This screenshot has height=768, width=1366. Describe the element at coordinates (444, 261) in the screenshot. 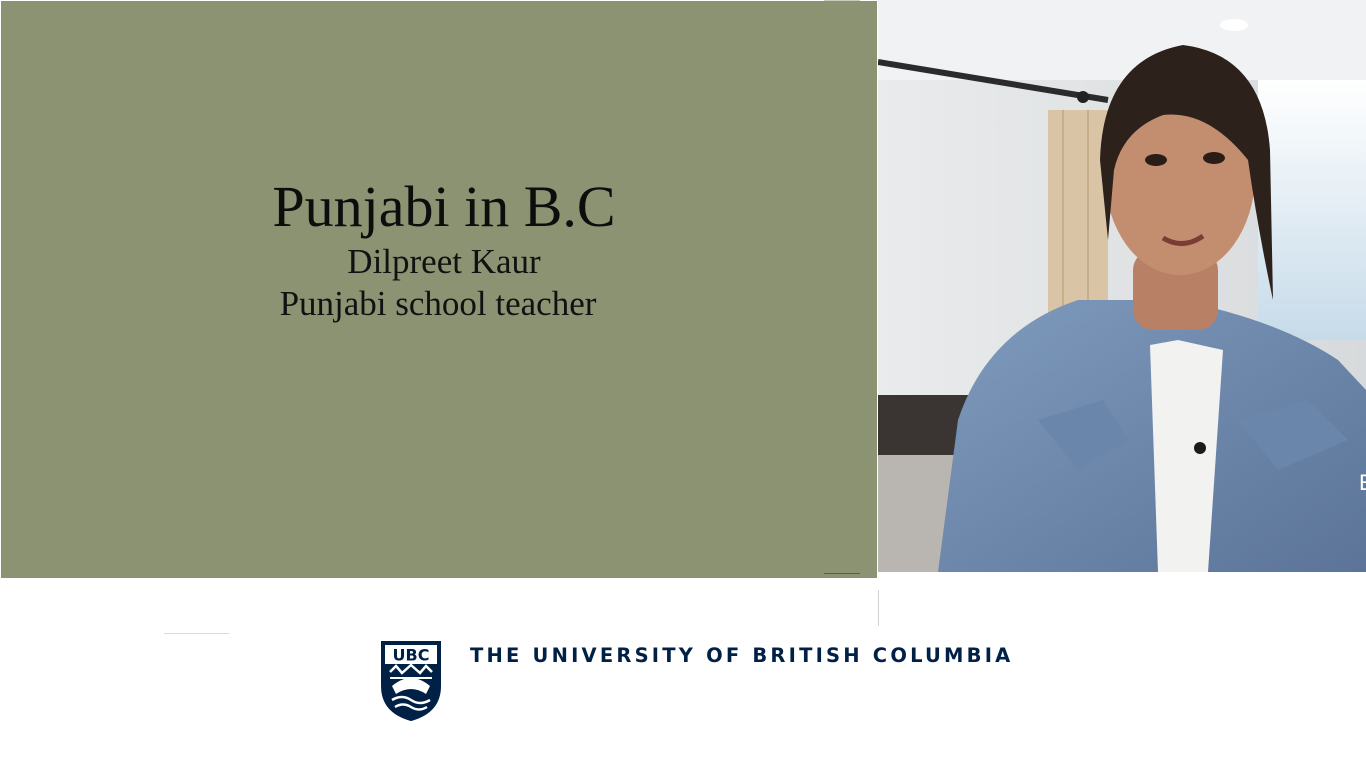

I see `speaker-name: Dilpreet Kaur` at that location.